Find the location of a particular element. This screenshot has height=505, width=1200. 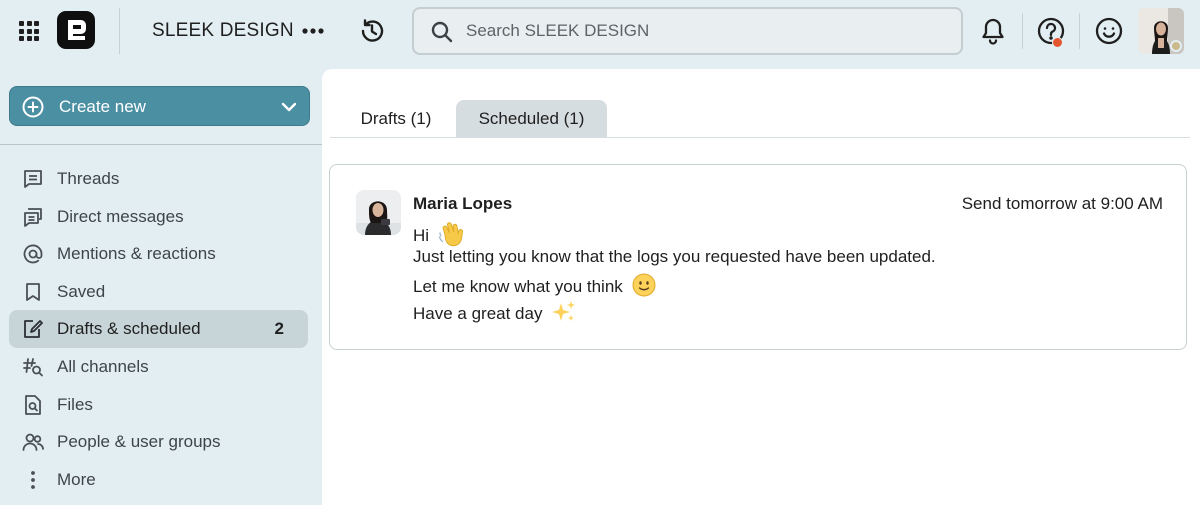

direct-messages-icon is located at coordinates (33, 217).